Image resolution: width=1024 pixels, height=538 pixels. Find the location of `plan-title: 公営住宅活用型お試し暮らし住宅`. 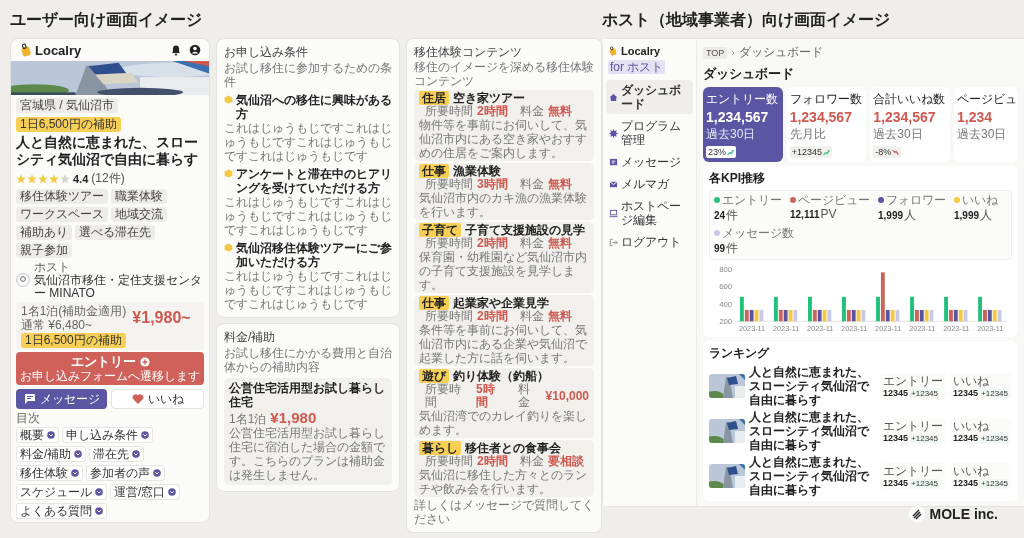

plan-title: 公営住宅活用型お試し暮らし住宅 is located at coordinates (307, 395).